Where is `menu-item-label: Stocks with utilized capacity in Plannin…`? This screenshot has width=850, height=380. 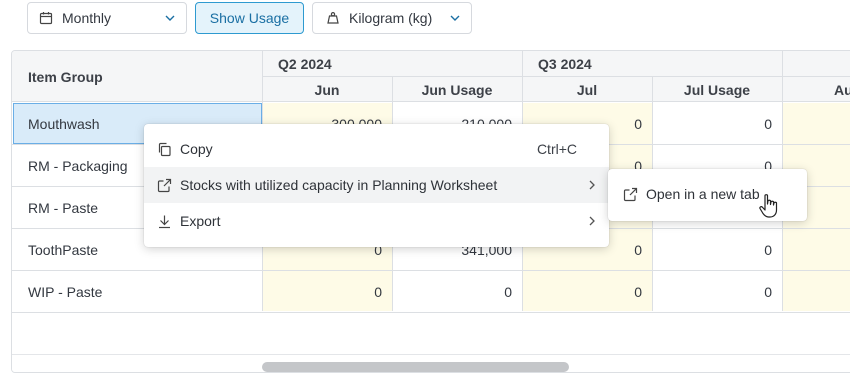
menu-item-label: Stocks with utilized capacity in Plannin… is located at coordinates (339, 185).